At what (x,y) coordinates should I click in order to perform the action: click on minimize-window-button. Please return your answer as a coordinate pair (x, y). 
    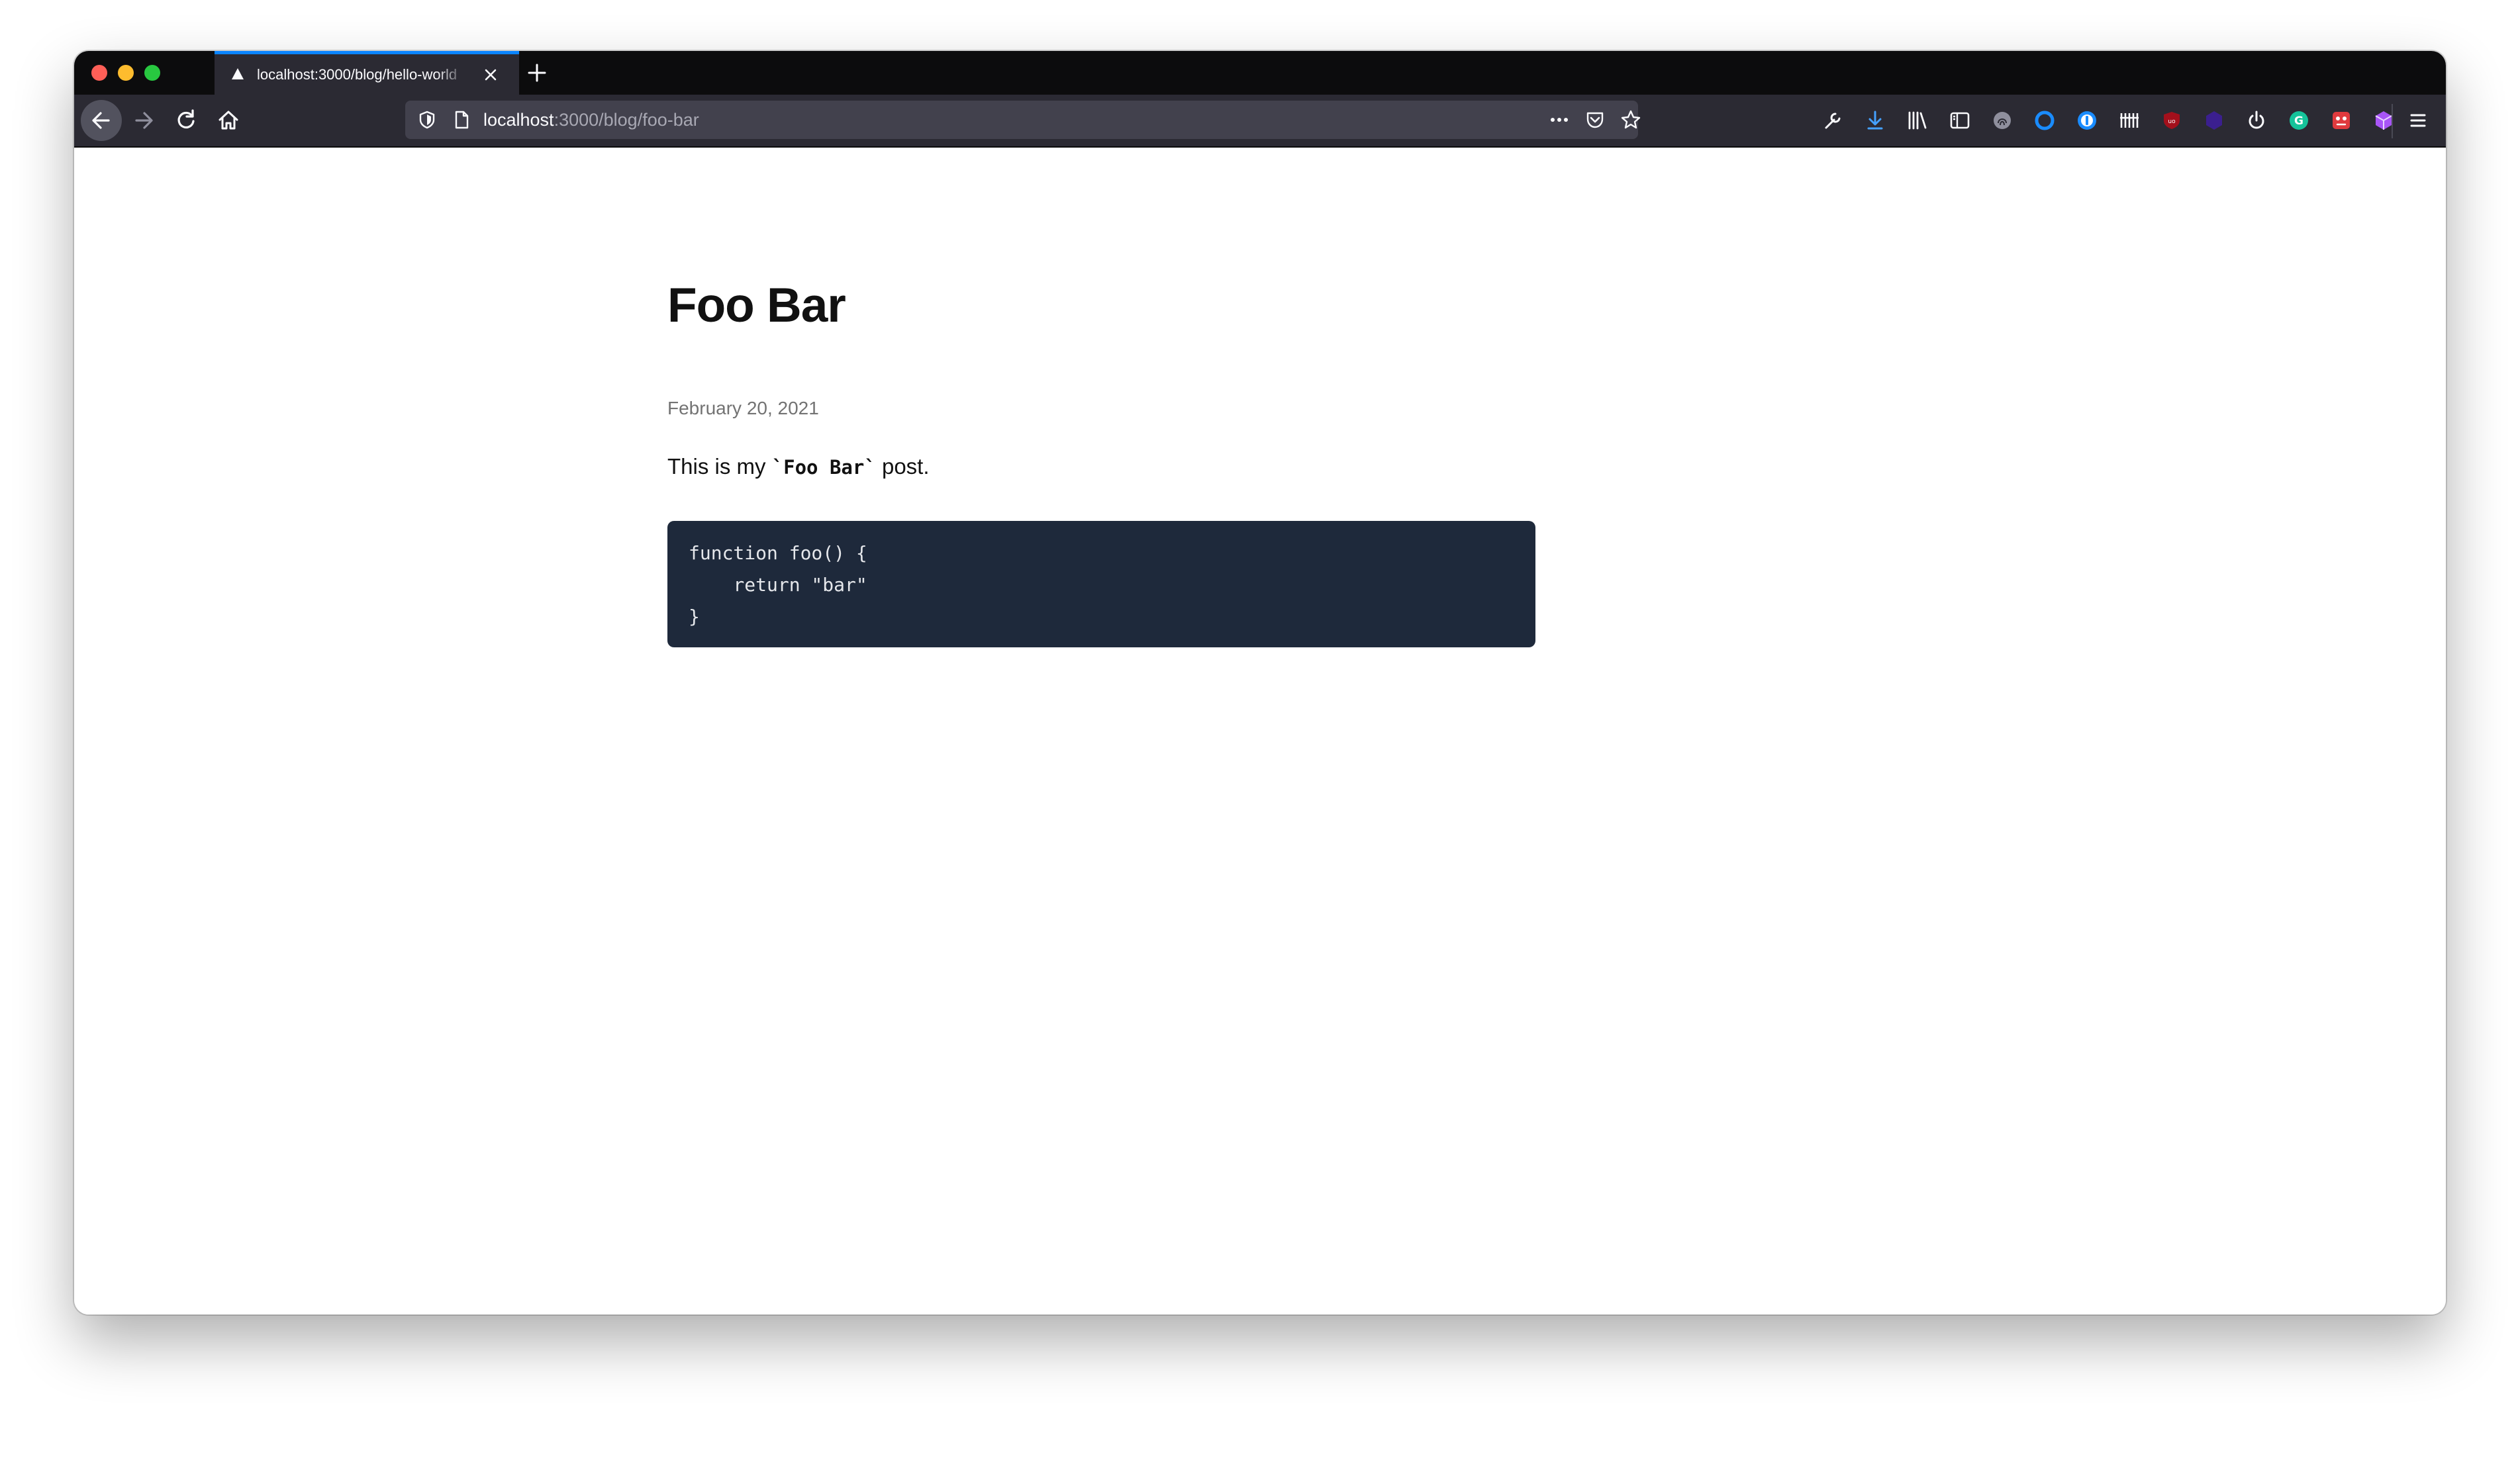
    Looking at the image, I should click on (126, 73).